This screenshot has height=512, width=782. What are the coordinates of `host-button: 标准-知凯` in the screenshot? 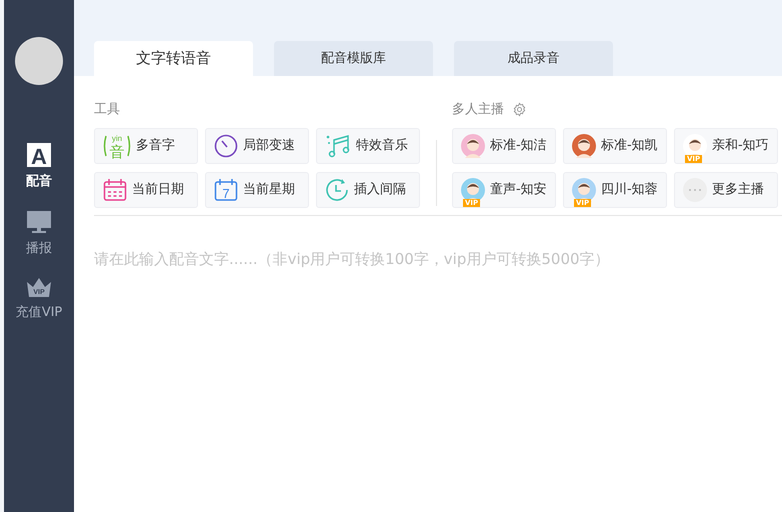 It's located at (615, 146).